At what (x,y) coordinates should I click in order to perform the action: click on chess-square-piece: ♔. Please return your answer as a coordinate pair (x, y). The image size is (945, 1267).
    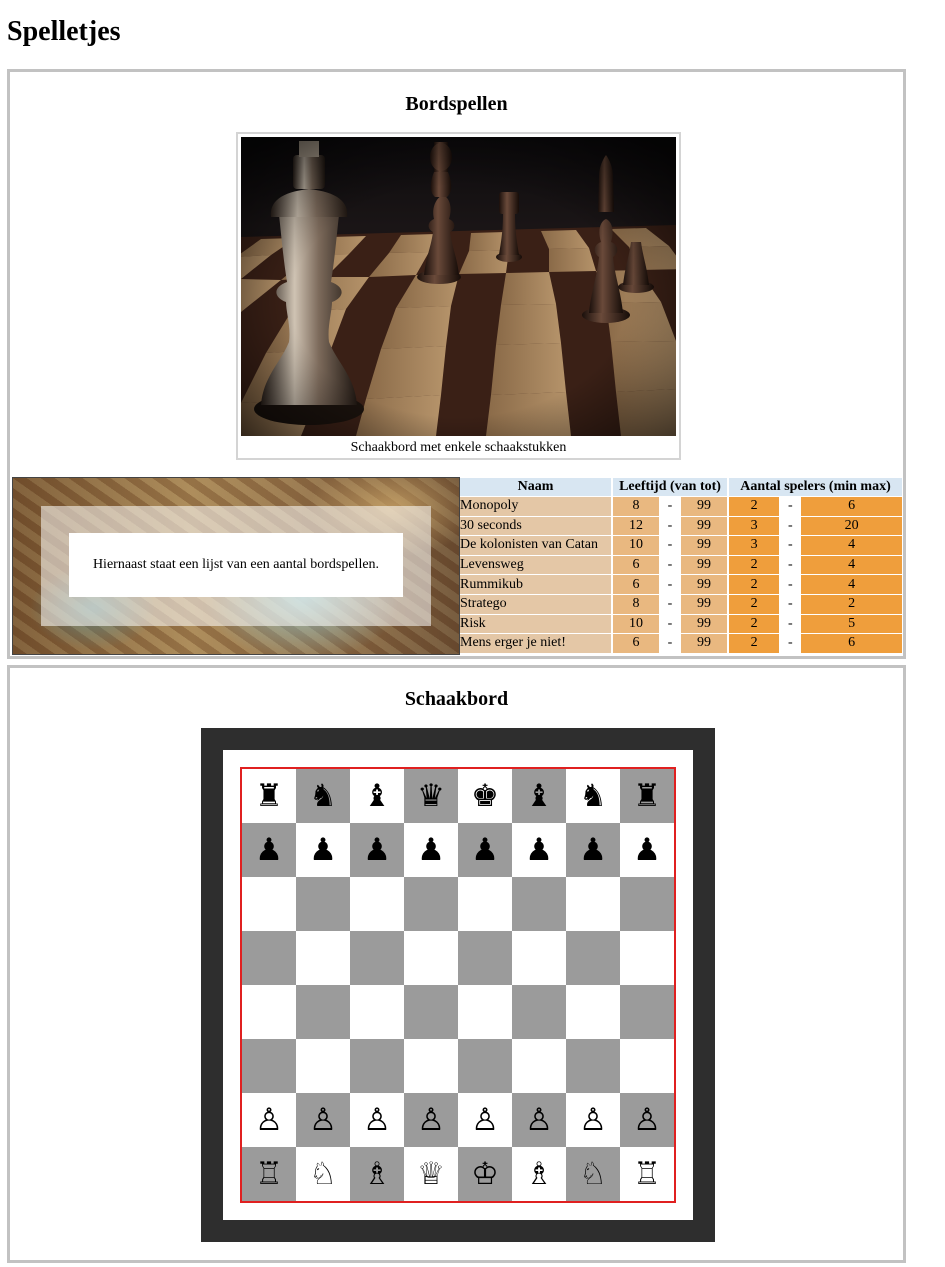
    Looking at the image, I should click on (485, 1174).